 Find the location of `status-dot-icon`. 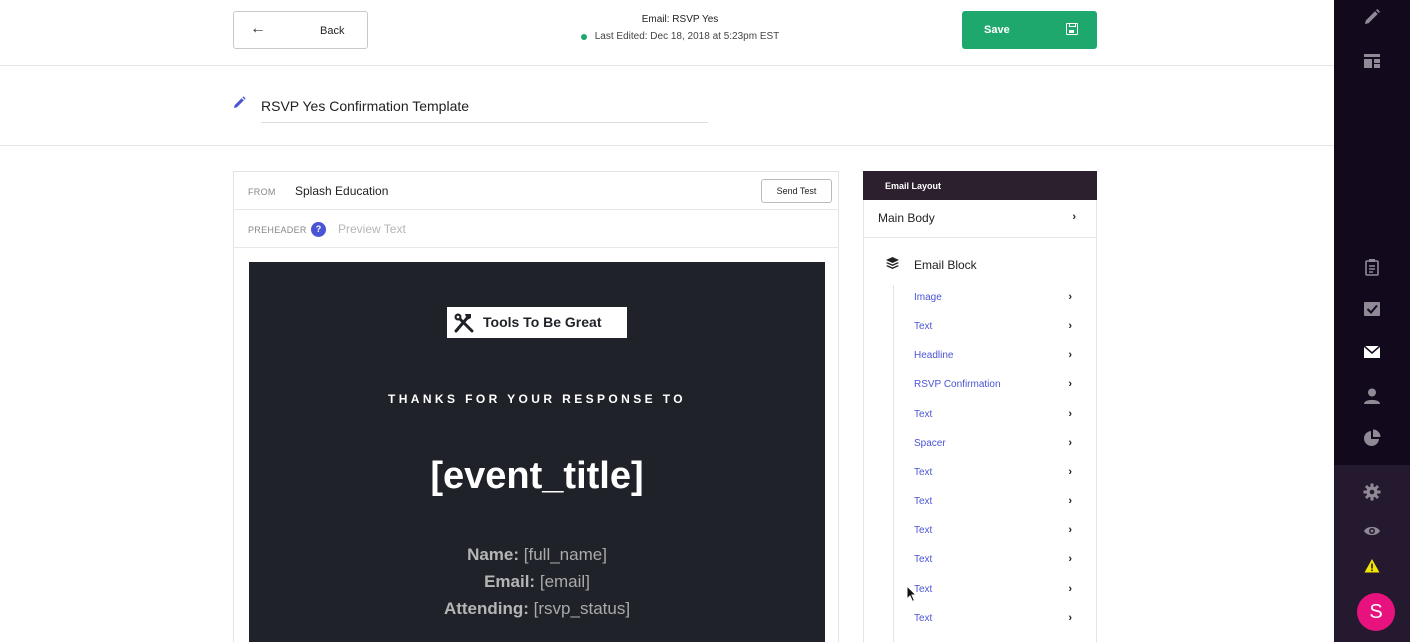

status-dot-icon is located at coordinates (583, 36).